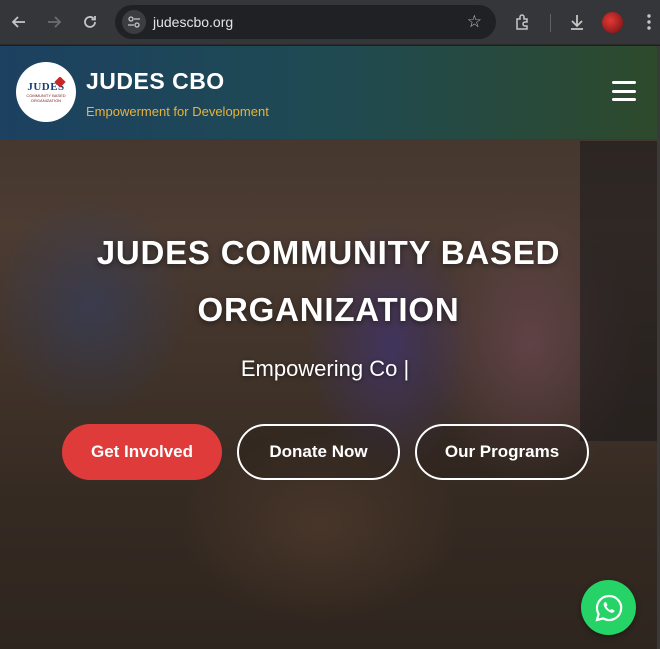 This screenshot has height=649, width=660. What do you see at coordinates (328, 252) in the screenshot?
I see `hero-title-line-1: JUDES COMMUNITY BASED` at bounding box center [328, 252].